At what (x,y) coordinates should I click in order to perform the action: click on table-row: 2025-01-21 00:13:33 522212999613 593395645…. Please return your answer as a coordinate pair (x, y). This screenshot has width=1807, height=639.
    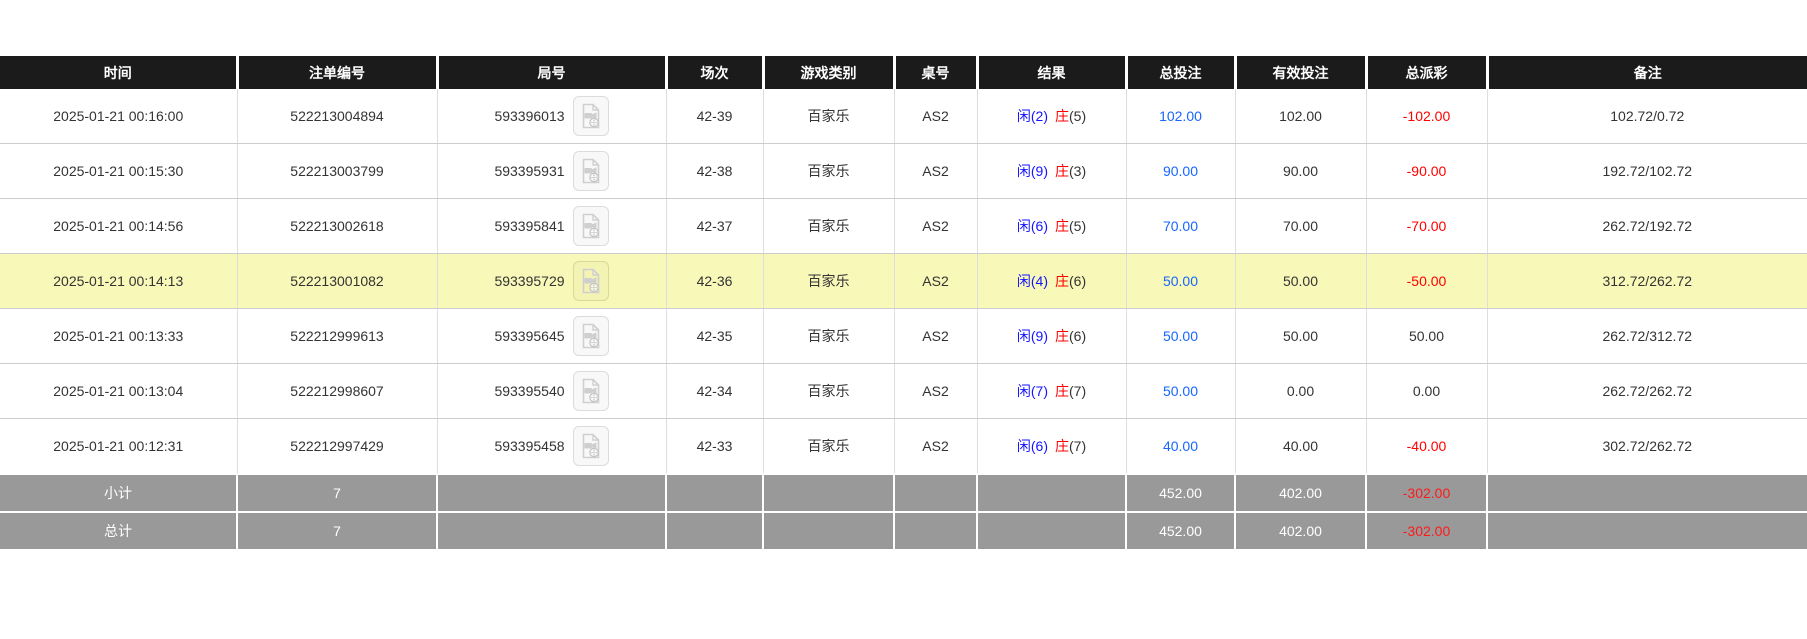
    Looking at the image, I should click on (903, 336).